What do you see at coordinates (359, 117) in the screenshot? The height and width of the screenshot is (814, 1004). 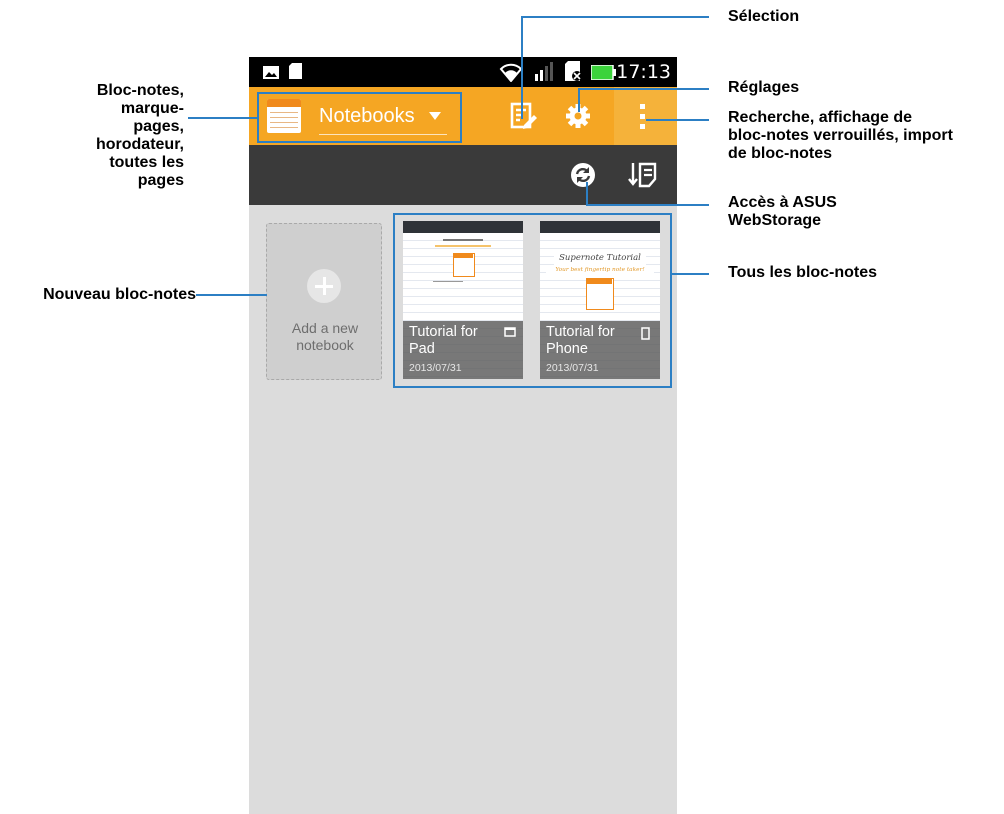 I see `notebooks-dropdown-callout` at bounding box center [359, 117].